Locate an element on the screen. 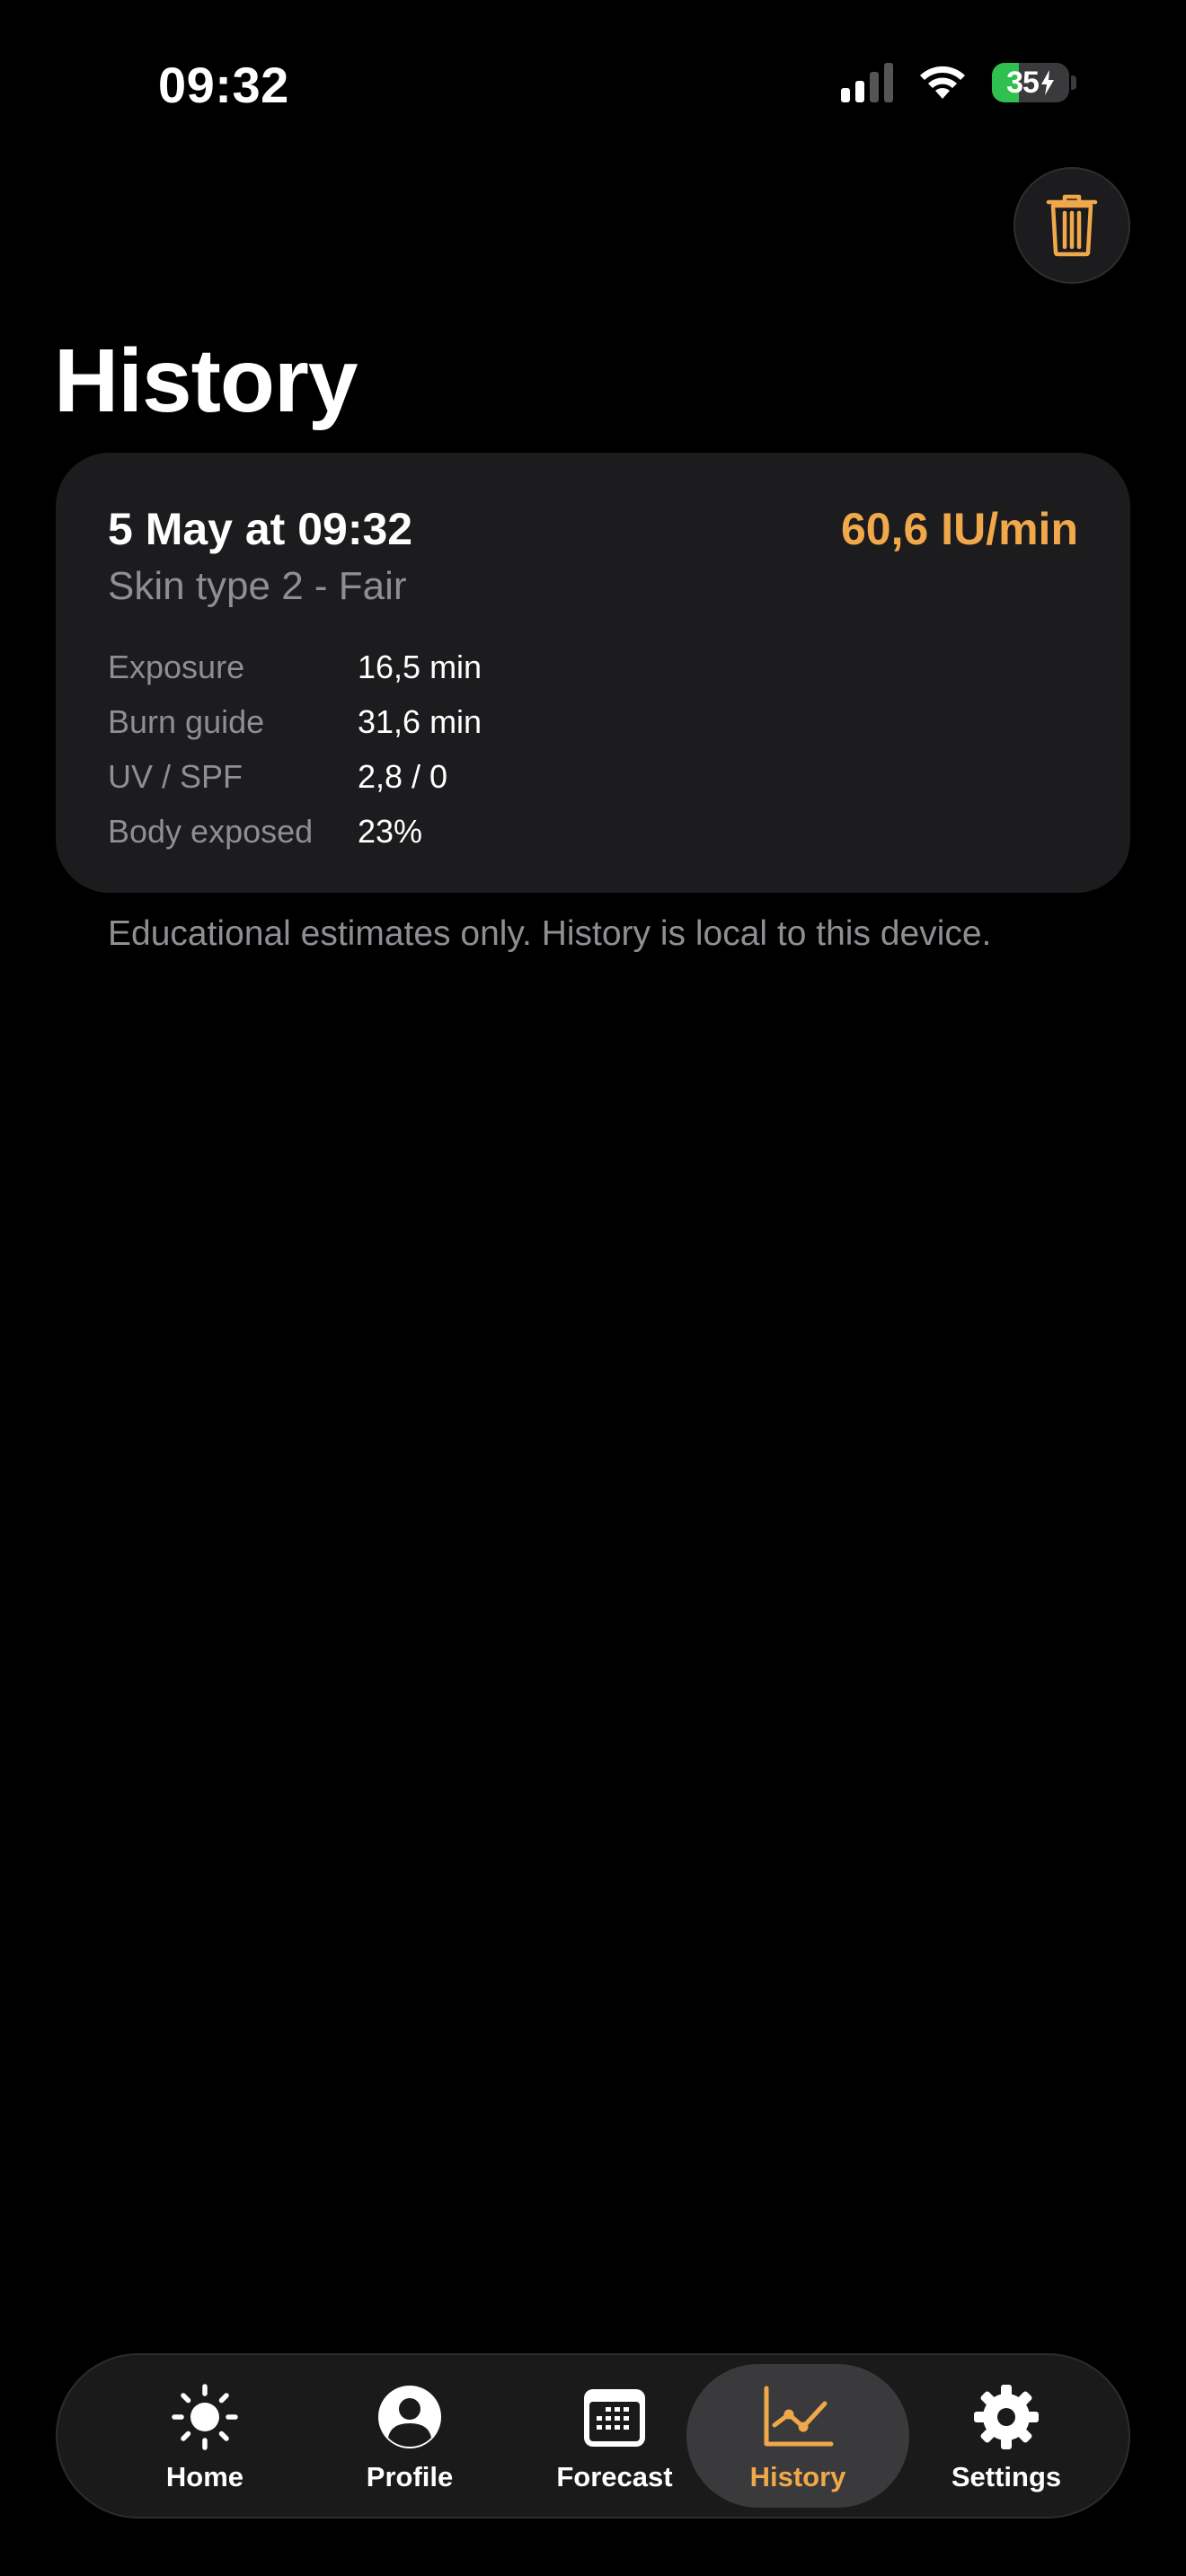  tab-settings: Settings is located at coordinates (1006, 2436).